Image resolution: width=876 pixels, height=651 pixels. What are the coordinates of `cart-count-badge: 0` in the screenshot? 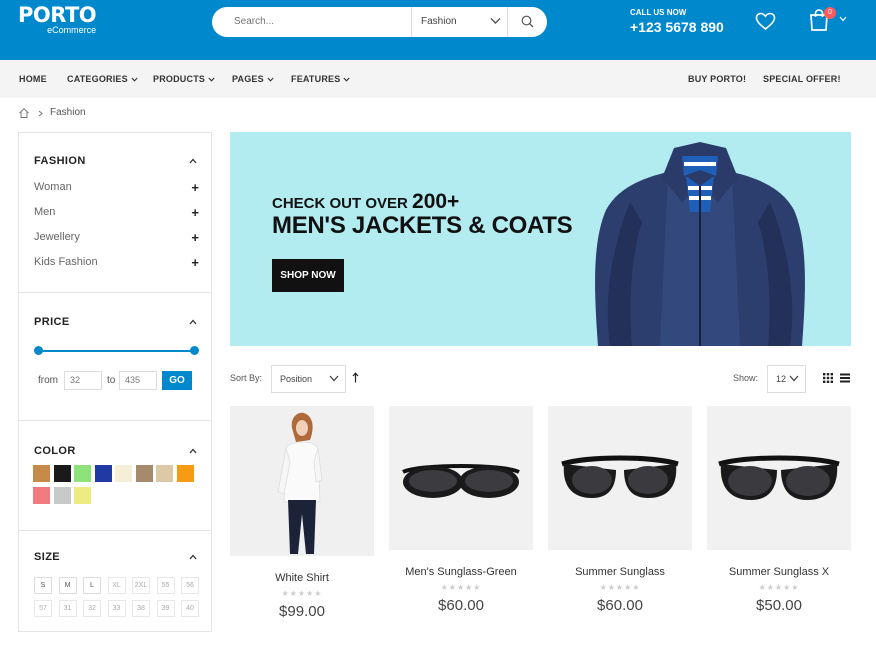 It's located at (830, 13).